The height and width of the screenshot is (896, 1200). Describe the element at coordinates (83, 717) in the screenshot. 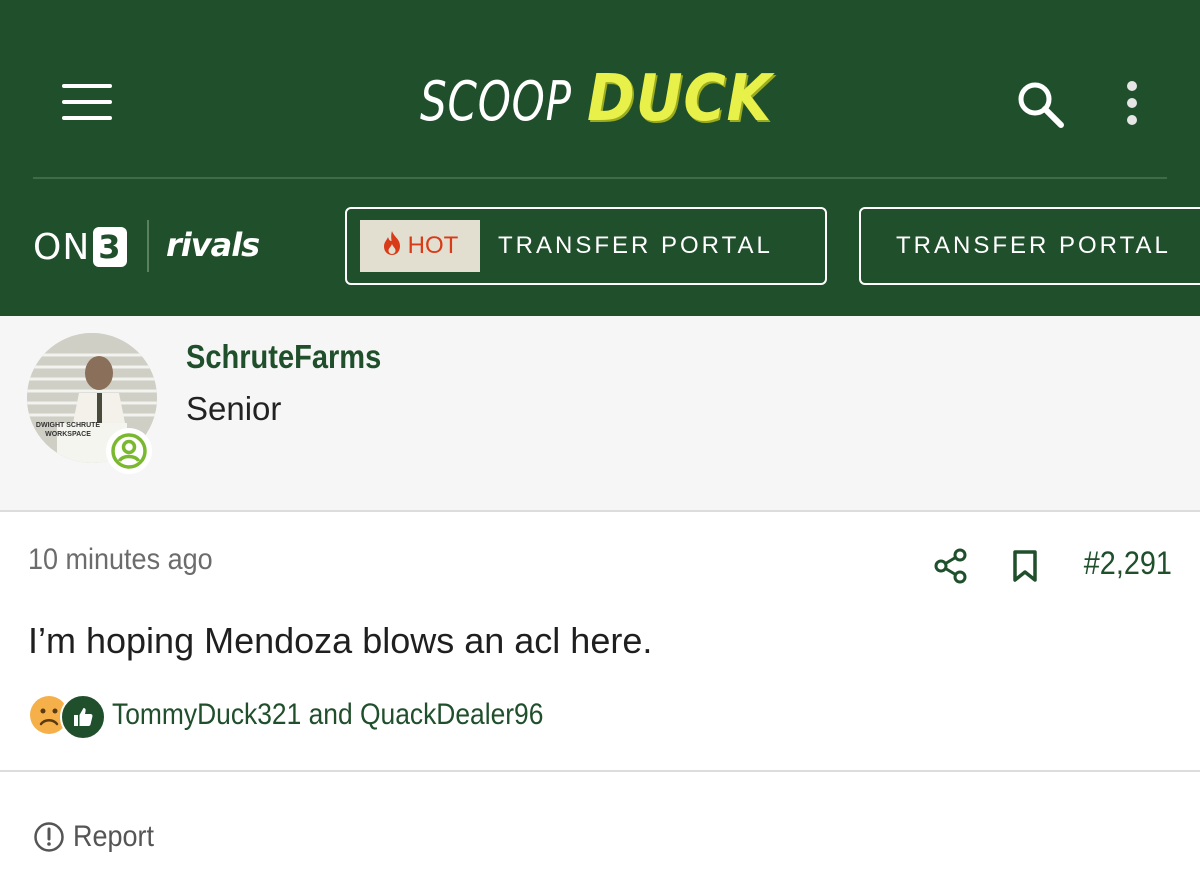

I see `thumbs-up-icon` at that location.